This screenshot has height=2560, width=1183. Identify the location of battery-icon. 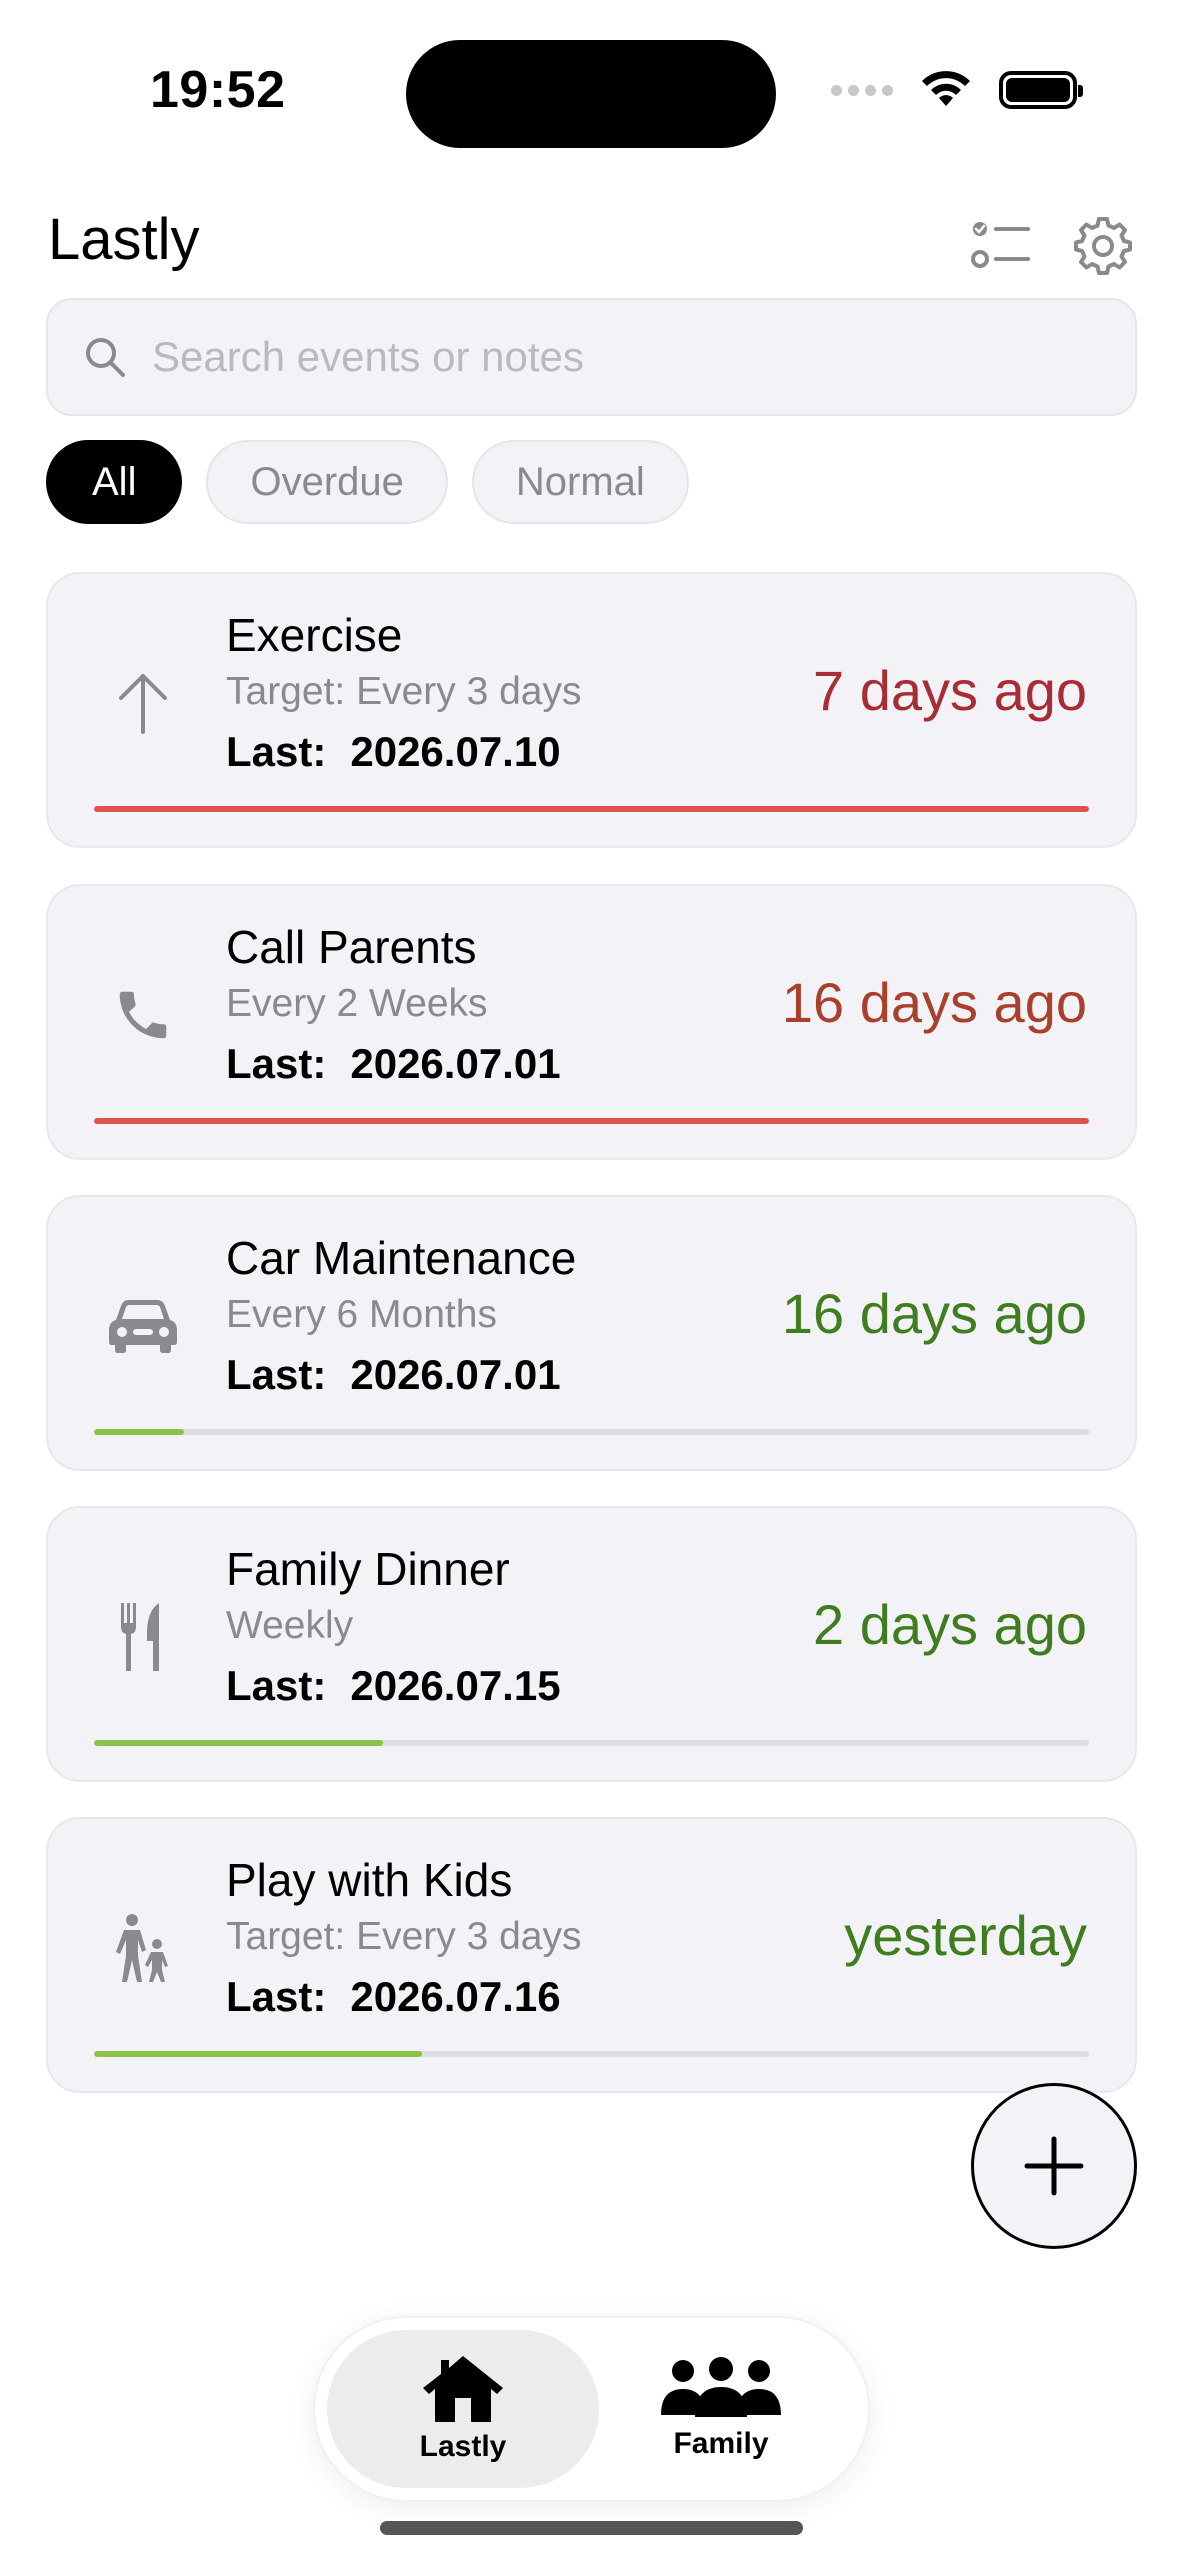
(1041, 90).